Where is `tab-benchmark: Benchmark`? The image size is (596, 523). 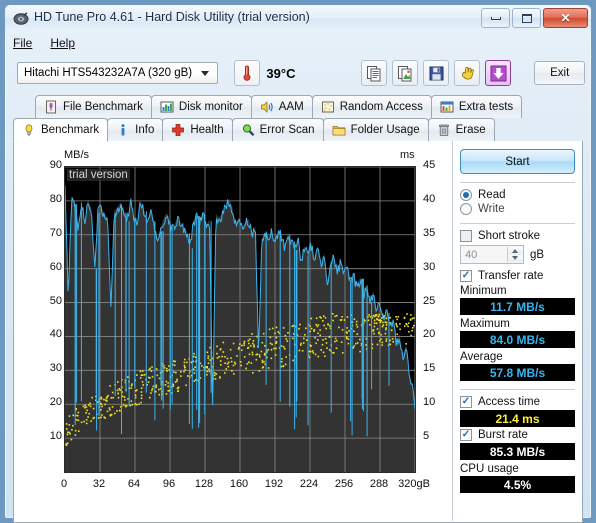 tab-benchmark: Benchmark is located at coordinates (61, 130).